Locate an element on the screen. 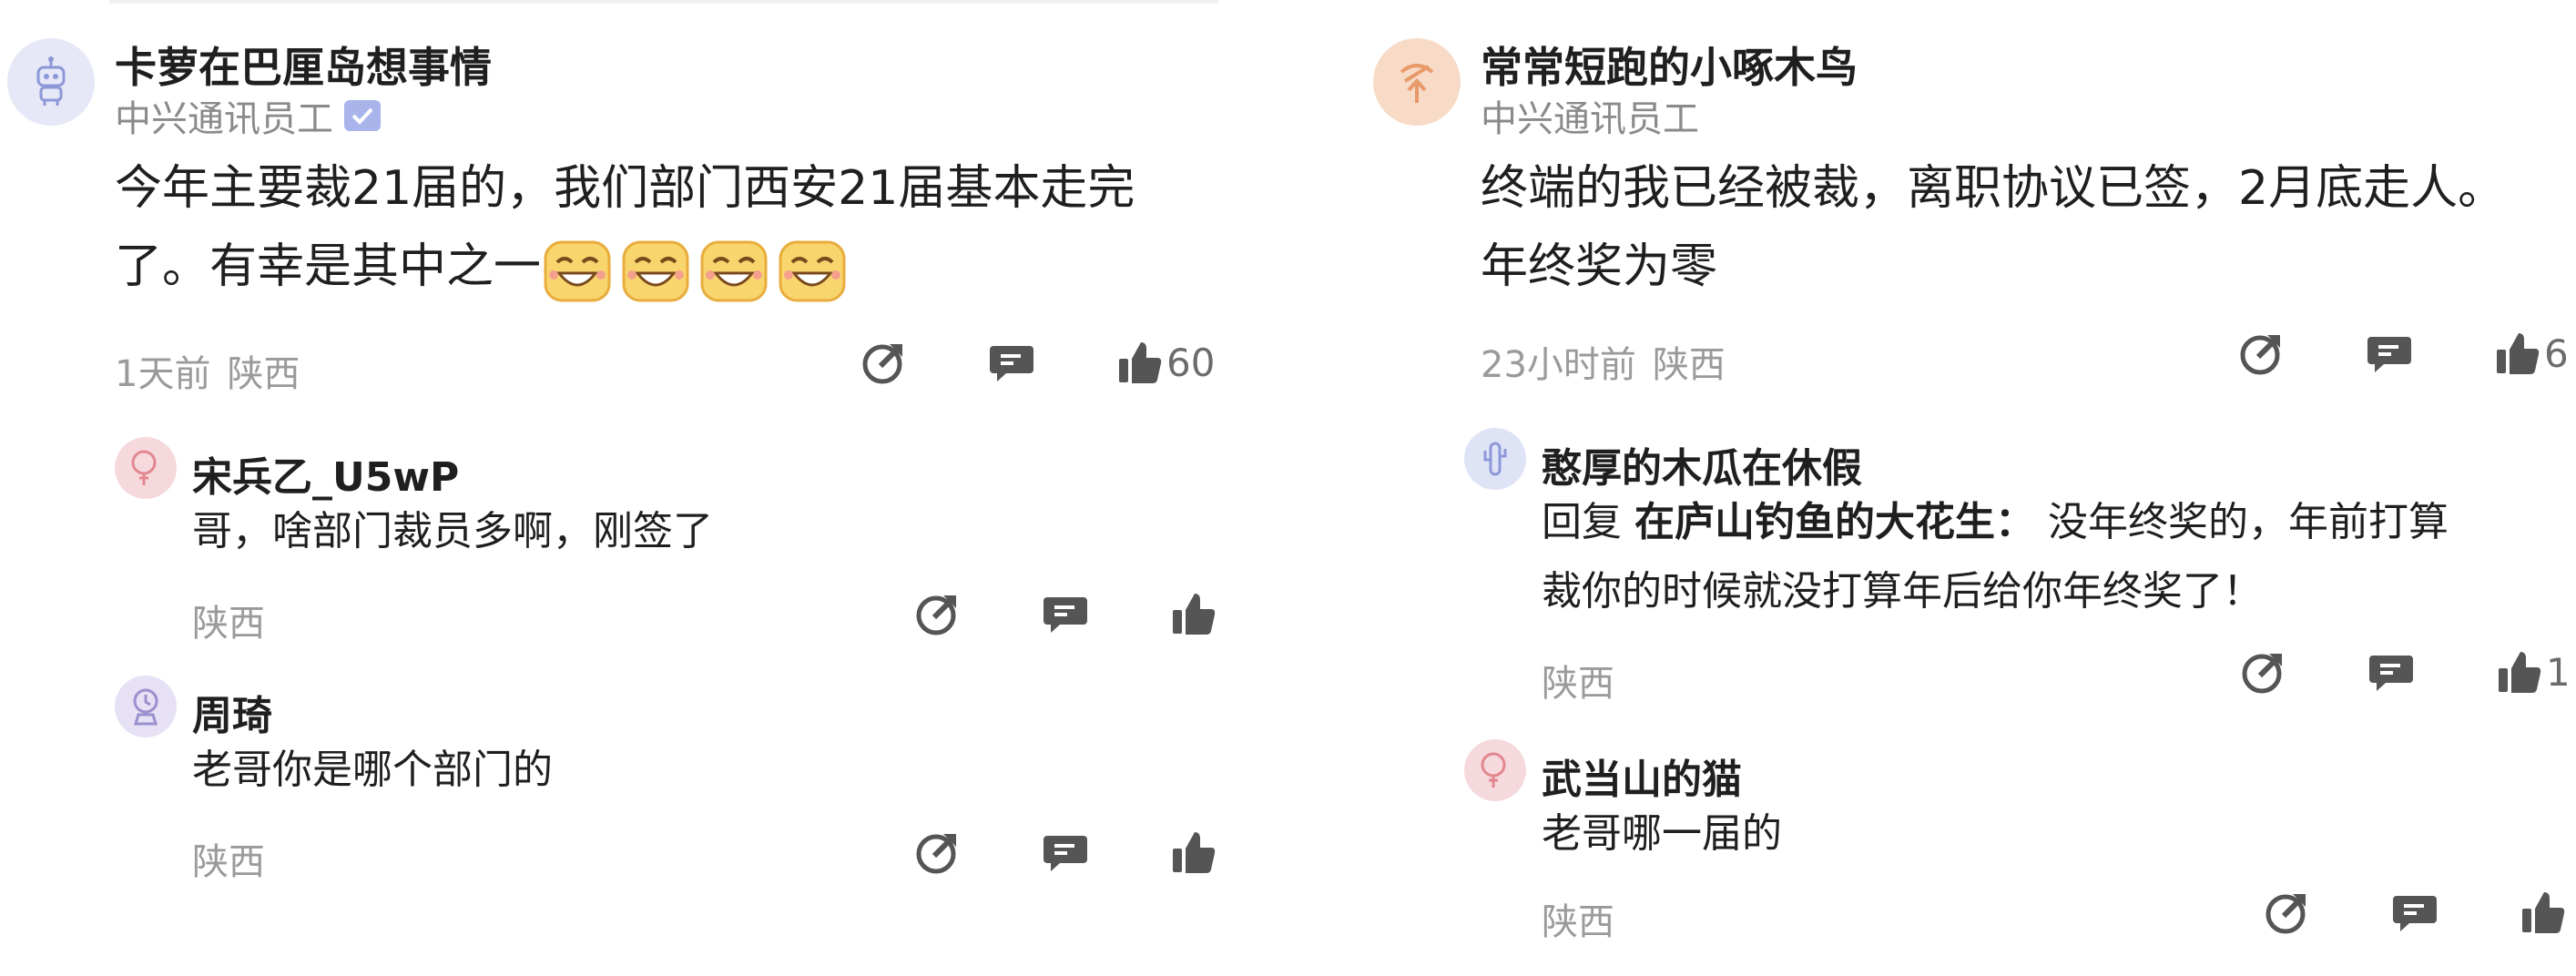  like-count: 60 is located at coordinates (1191, 362).